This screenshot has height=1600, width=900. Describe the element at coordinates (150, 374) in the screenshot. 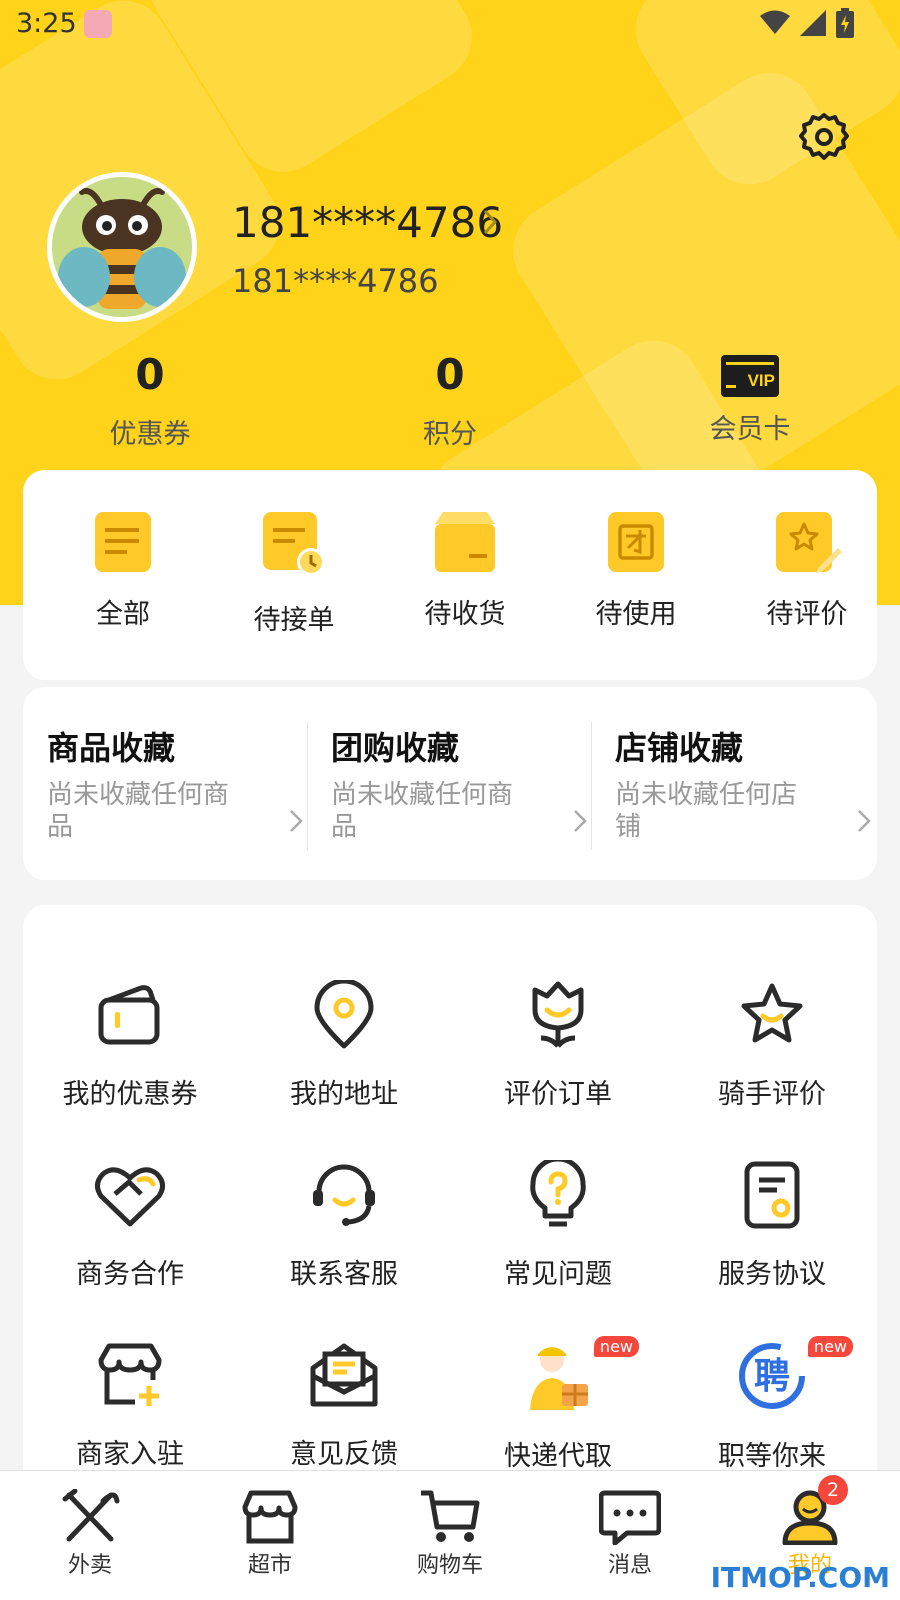

I see `coupon-count: 0` at that location.